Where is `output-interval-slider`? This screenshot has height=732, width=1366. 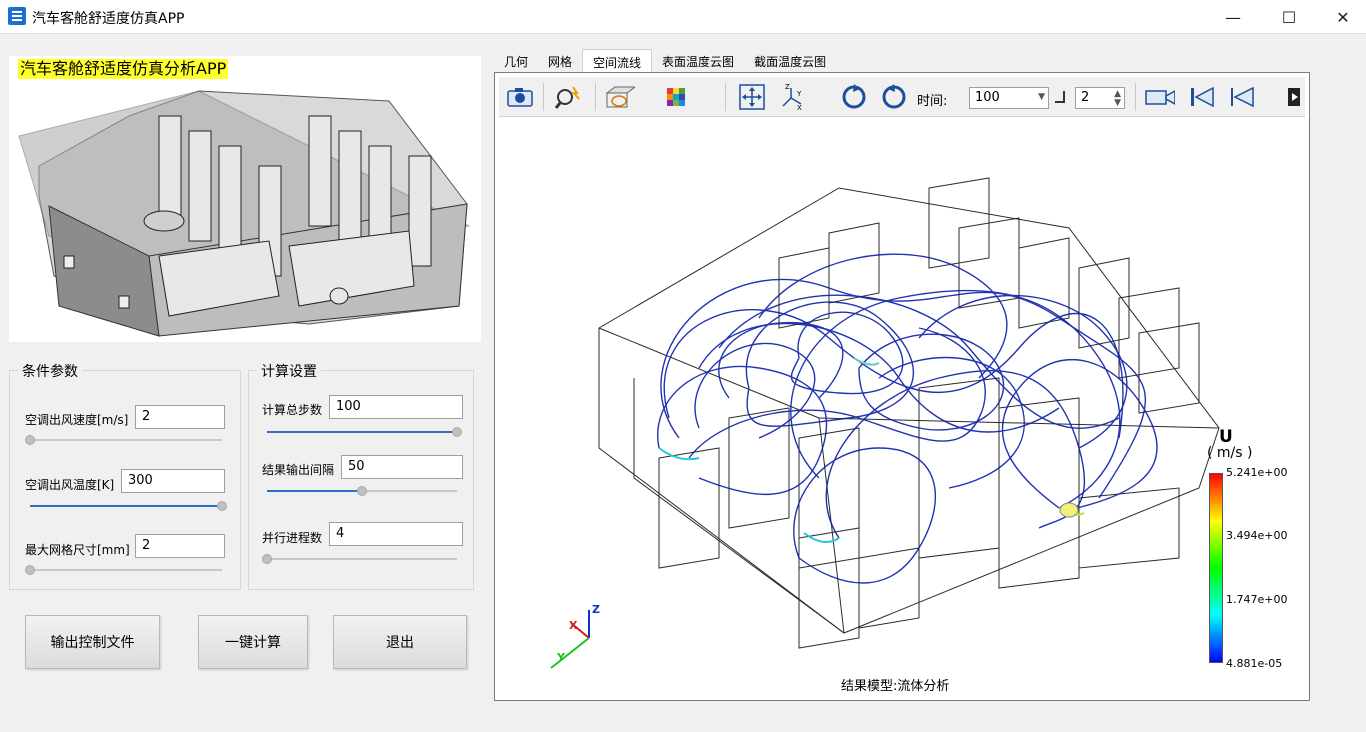 output-interval-slider is located at coordinates (362, 491).